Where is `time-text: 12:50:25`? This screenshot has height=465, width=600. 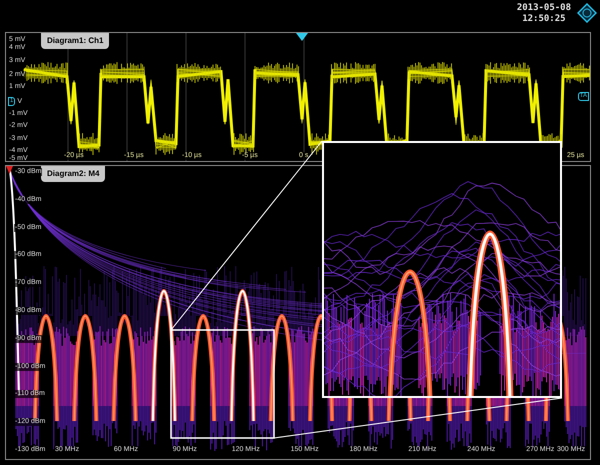
time-text: 12:50:25 is located at coordinates (544, 19).